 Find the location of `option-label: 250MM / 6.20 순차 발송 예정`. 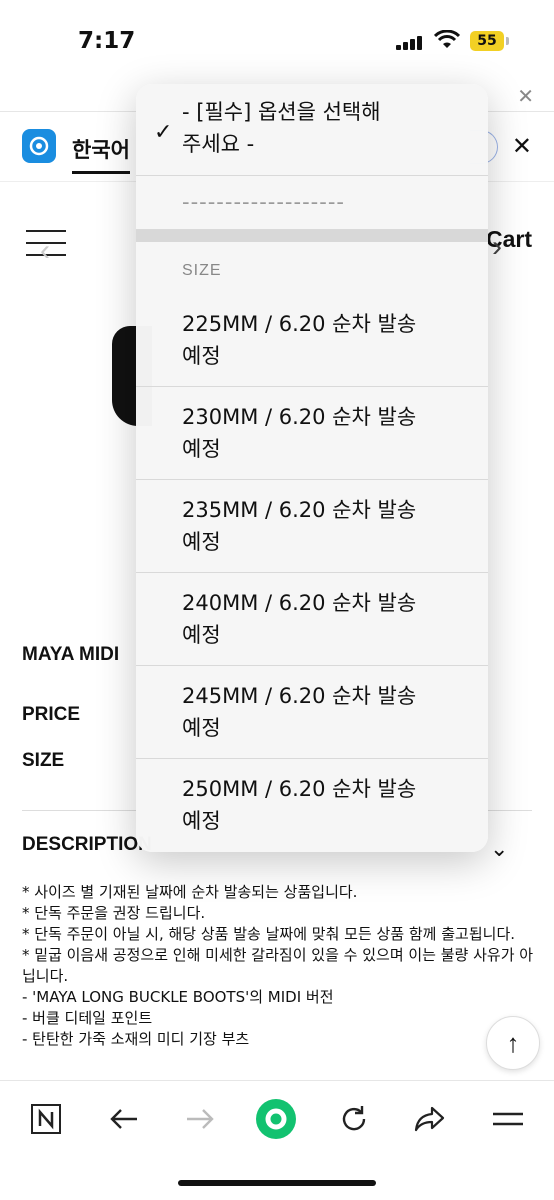

option-label: 250MM / 6.20 순차 발송 예정 is located at coordinates (299, 805).